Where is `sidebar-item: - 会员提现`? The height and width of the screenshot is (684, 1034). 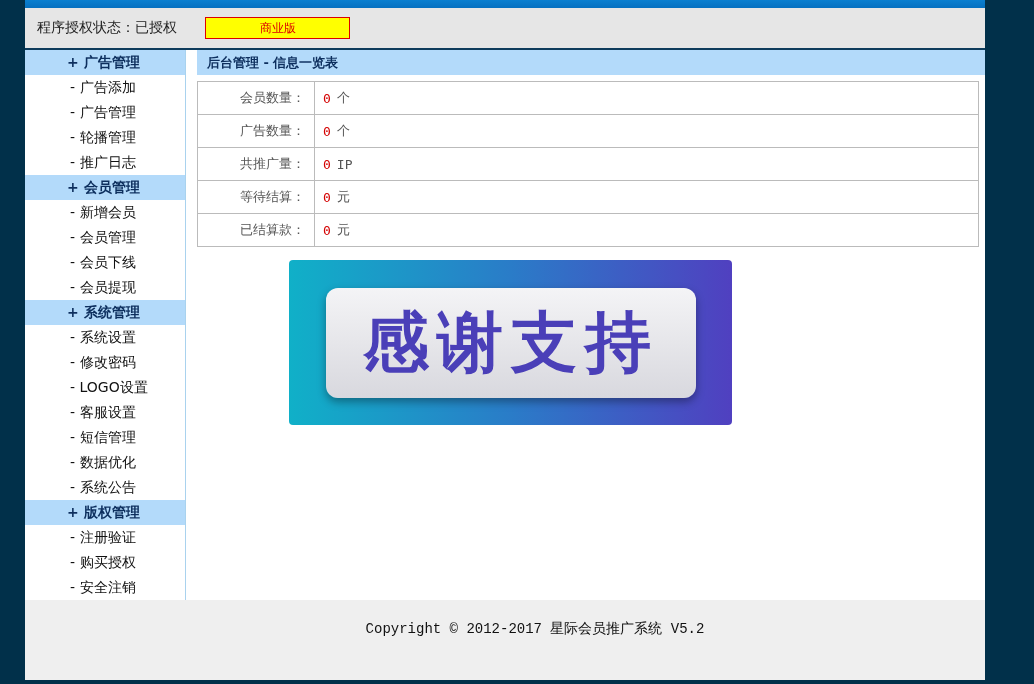
sidebar-item: - 会员提现 is located at coordinates (105, 287).